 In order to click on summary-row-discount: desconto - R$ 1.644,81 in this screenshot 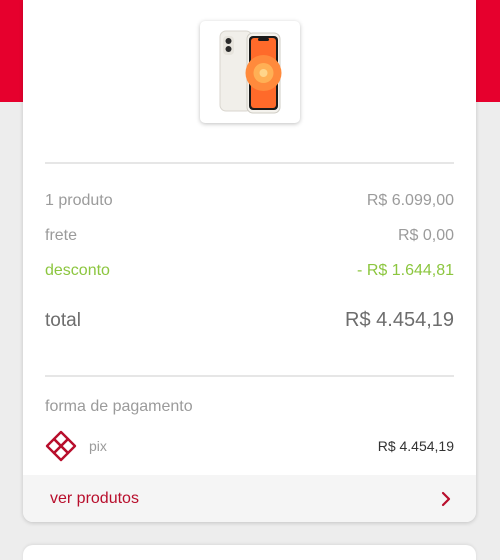, I will do `click(249, 271)`.